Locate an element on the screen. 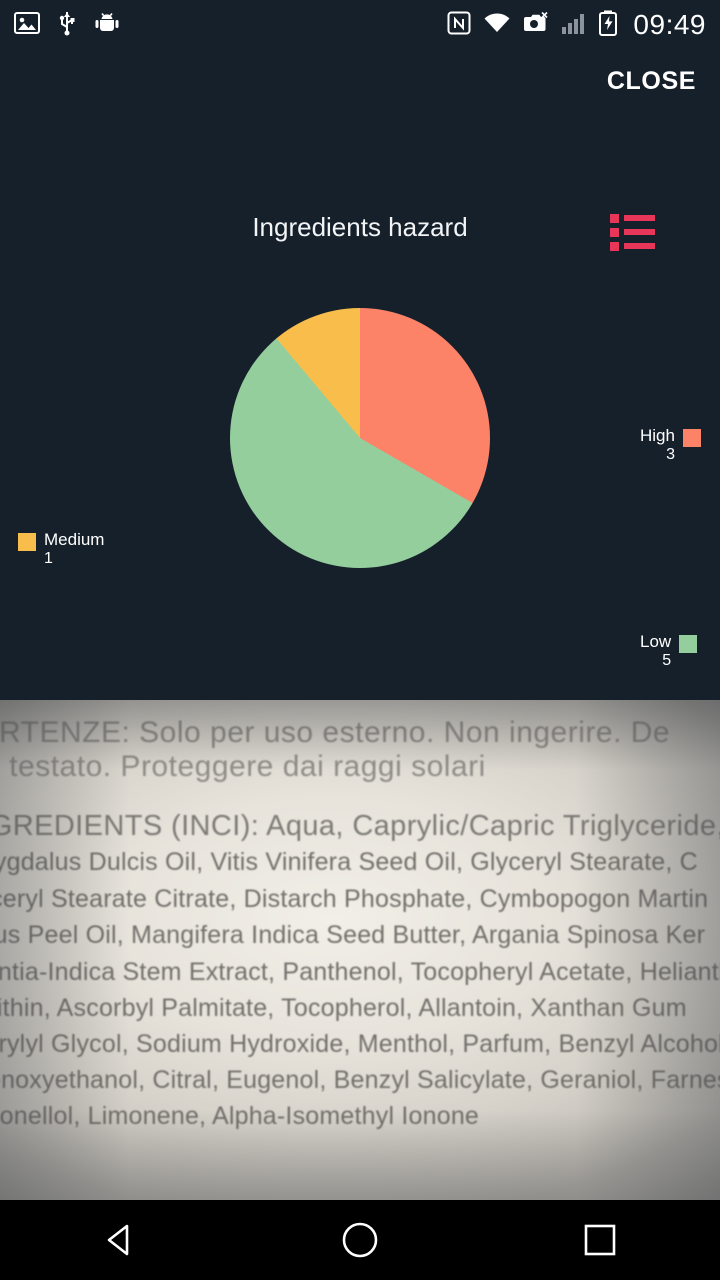  screenshot-error-icon is located at coordinates (536, 25).